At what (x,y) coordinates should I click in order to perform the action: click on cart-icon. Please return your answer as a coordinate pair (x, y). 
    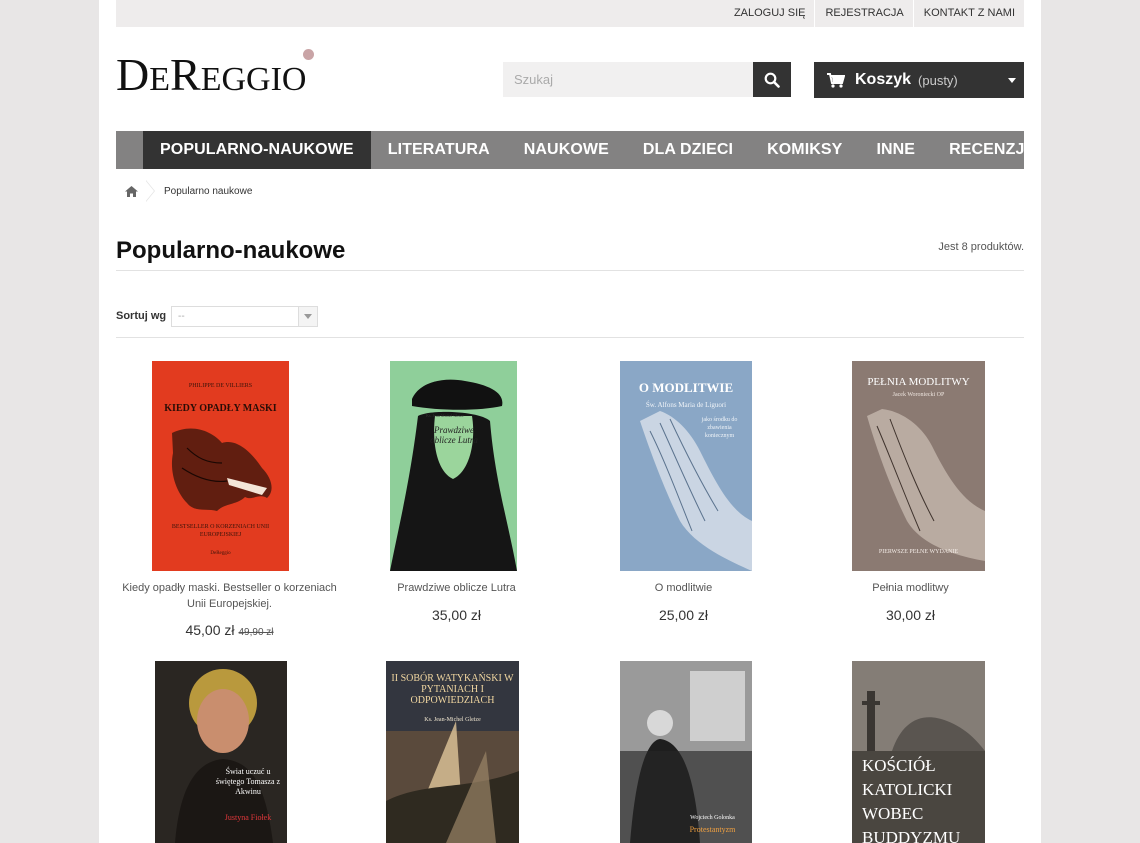
    Looking at the image, I should click on (836, 80).